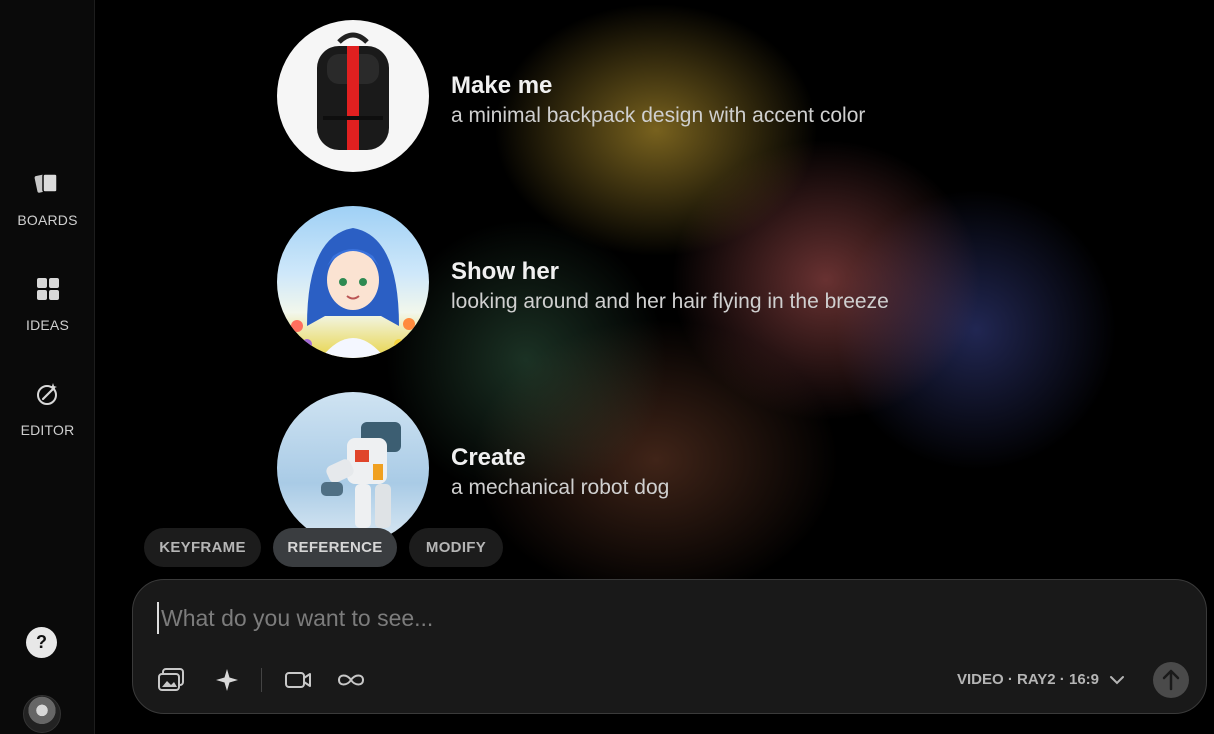  What do you see at coordinates (502, 85) in the screenshot?
I see `suggestion-title: Make me` at bounding box center [502, 85].